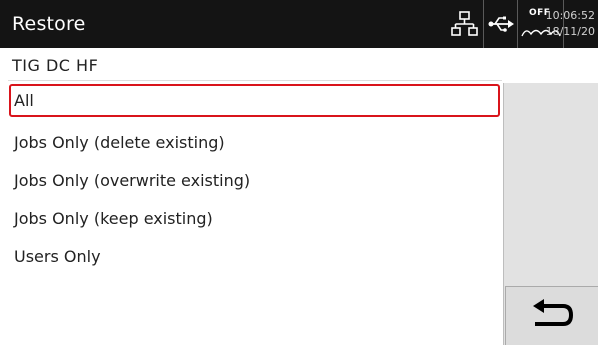 Image resolution: width=598 pixels, height=345 pixels. What do you see at coordinates (55, 65) in the screenshot?
I see `process-label: TIG DC HF` at bounding box center [55, 65].